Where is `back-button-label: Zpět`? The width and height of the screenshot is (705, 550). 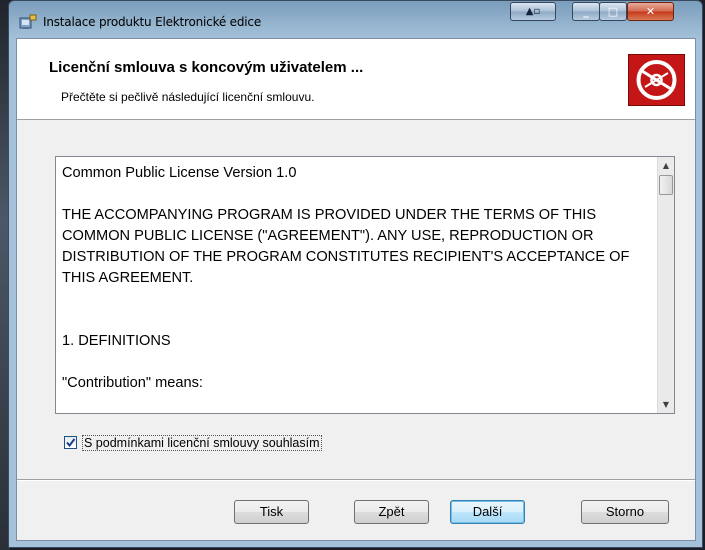 back-button-label: Zpět is located at coordinates (391, 511).